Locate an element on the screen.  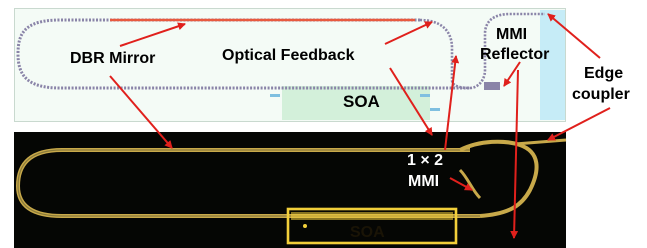
arrow-dbr-to-layout is located at coordinates (152, 34).